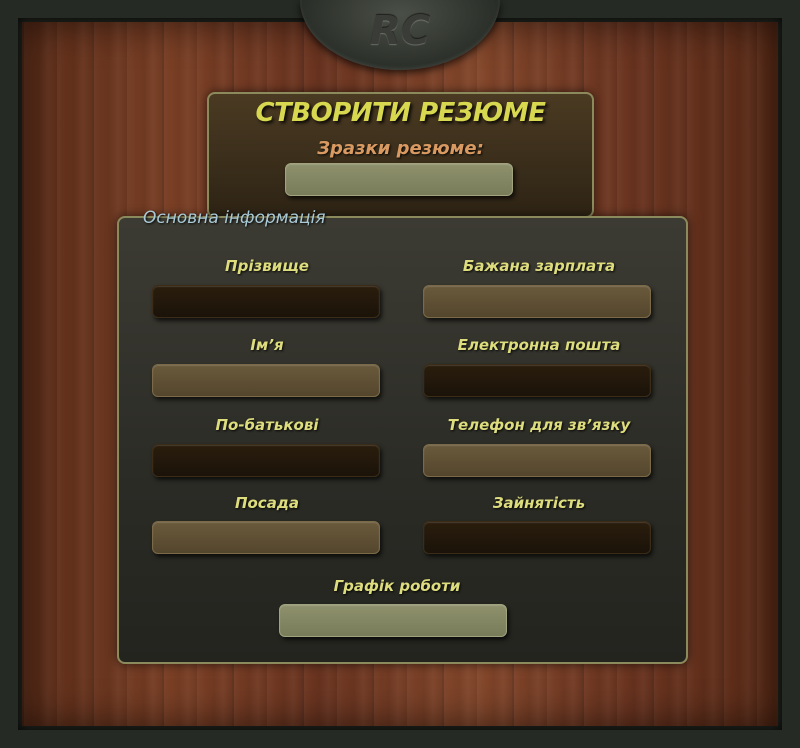 The height and width of the screenshot is (748, 800). Describe the element at coordinates (393, 620) in the screenshot. I see `schedule-select` at that location.